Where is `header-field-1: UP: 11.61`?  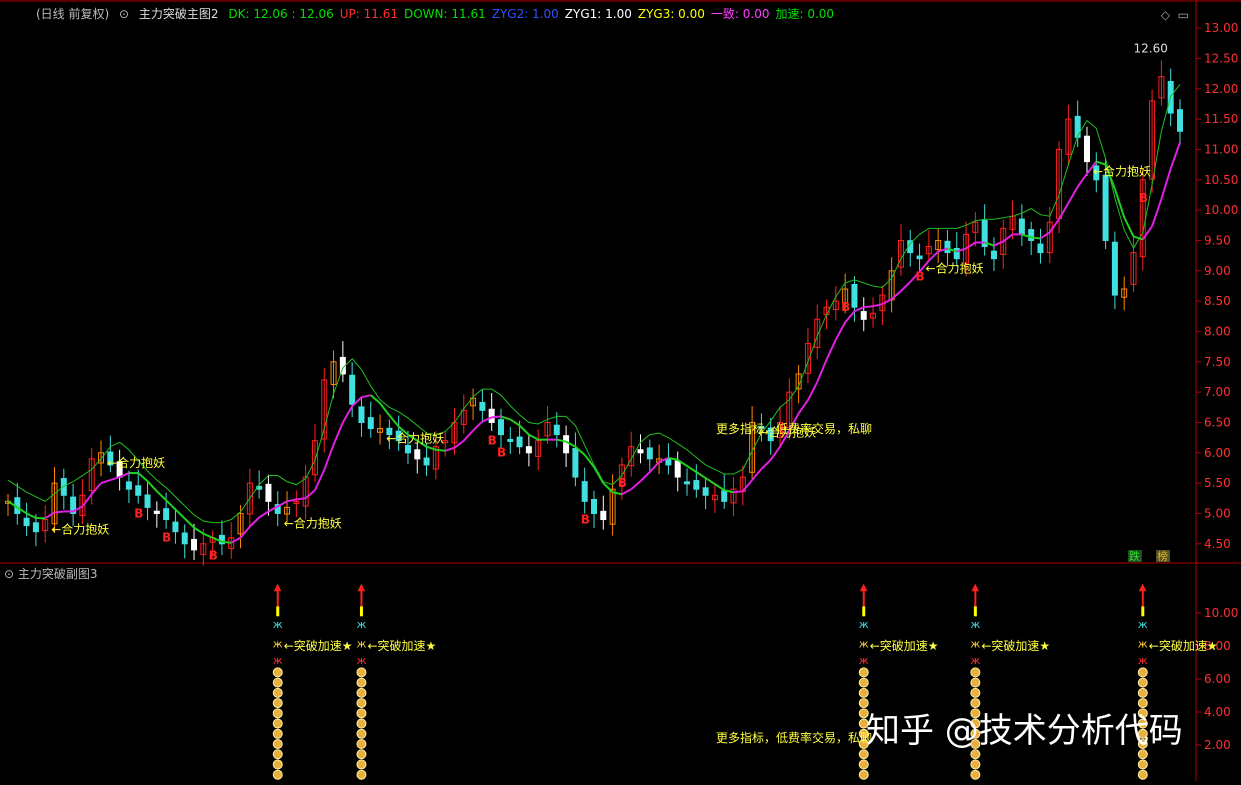 header-field-1: UP: 11.61 is located at coordinates (369, 14).